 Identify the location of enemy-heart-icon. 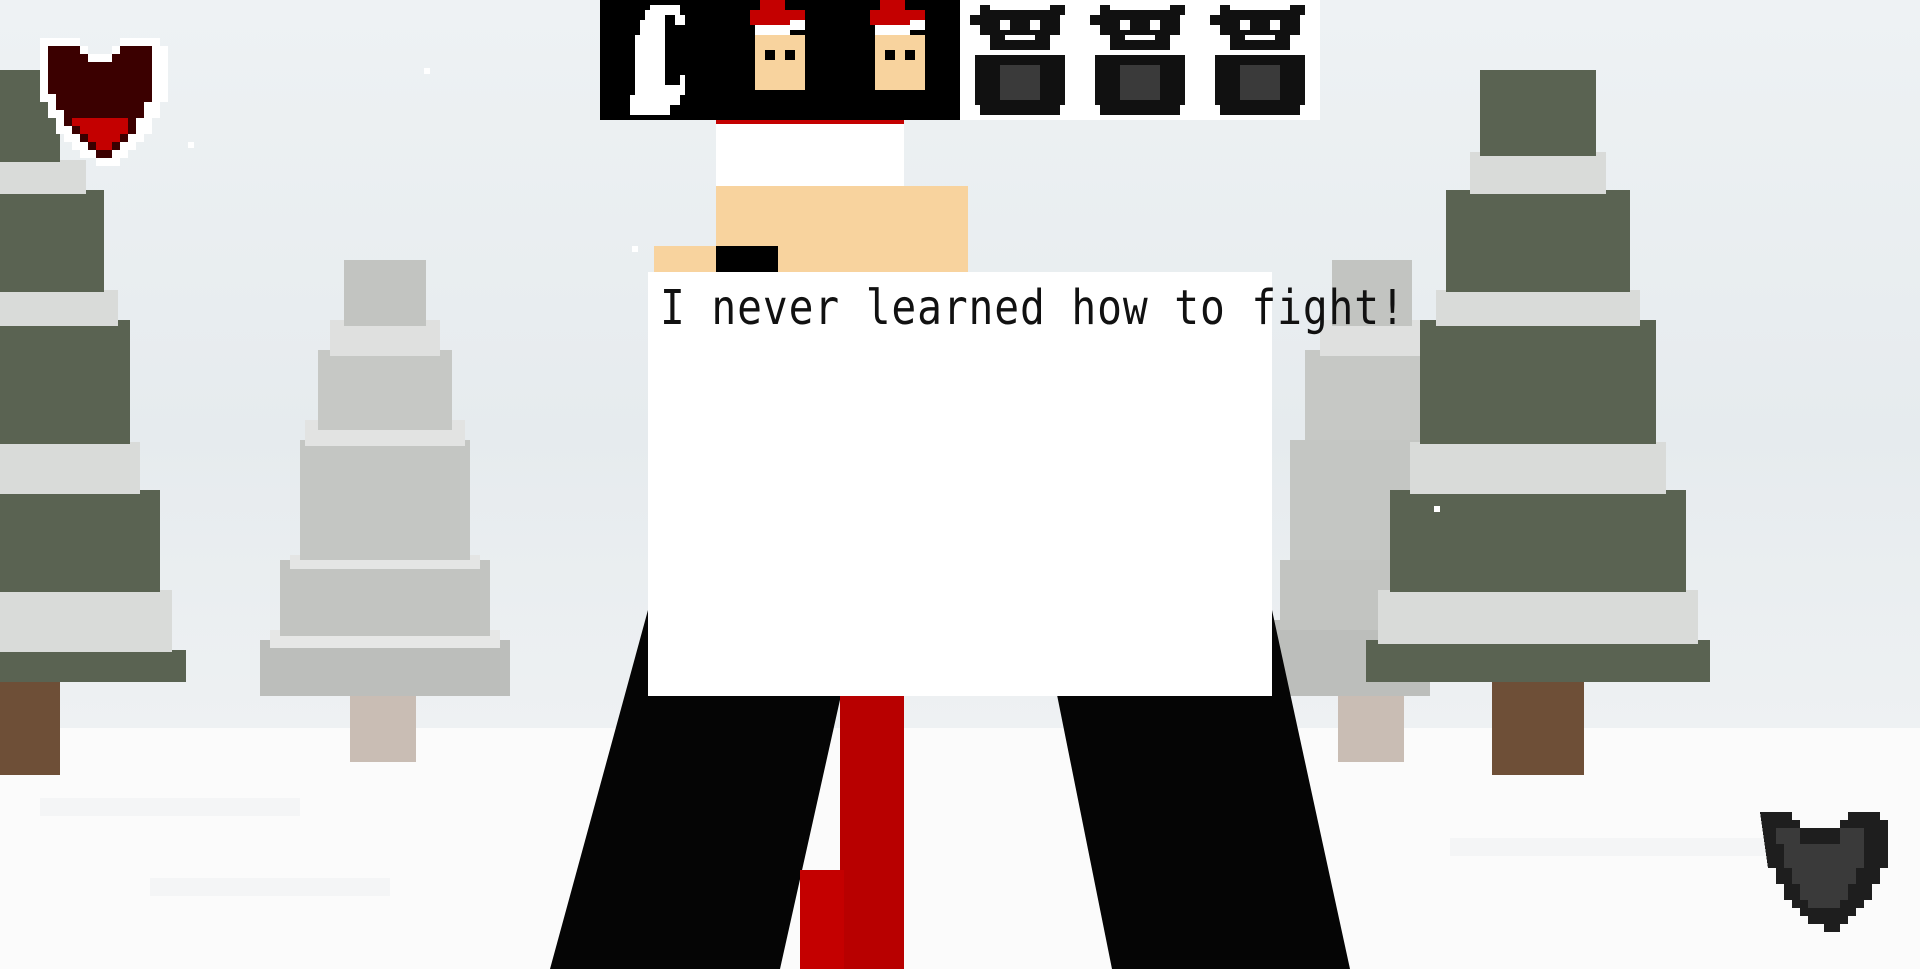
(1824, 872).